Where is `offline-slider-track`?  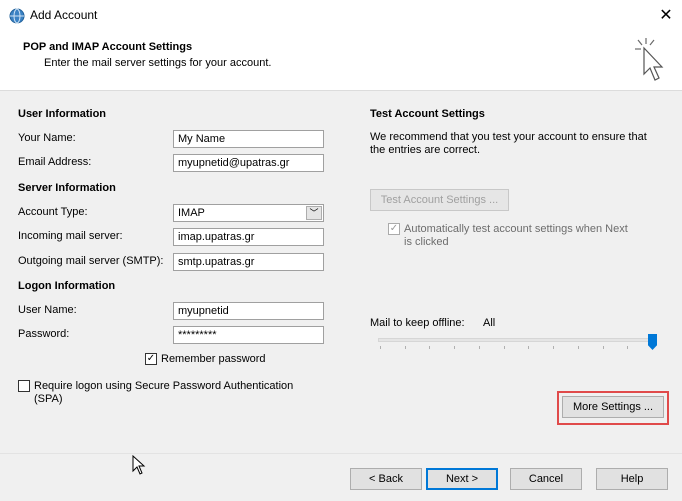
offline-slider-track is located at coordinates (517, 340).